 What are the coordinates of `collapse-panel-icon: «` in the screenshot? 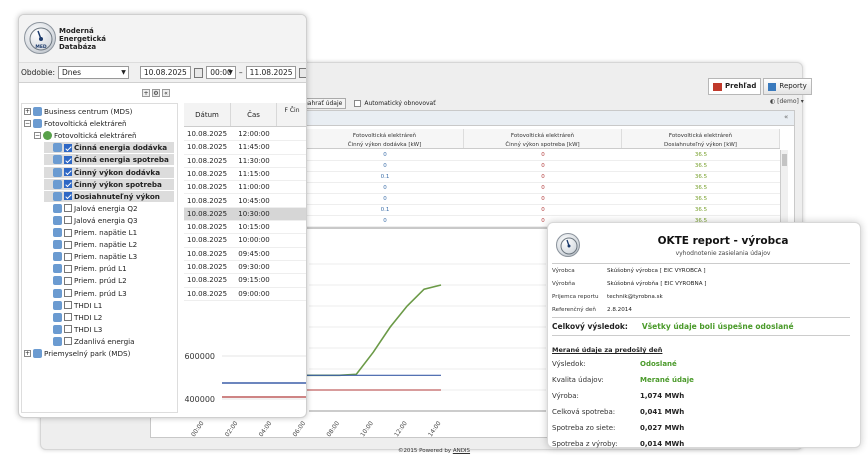 It's located at (166, 93).